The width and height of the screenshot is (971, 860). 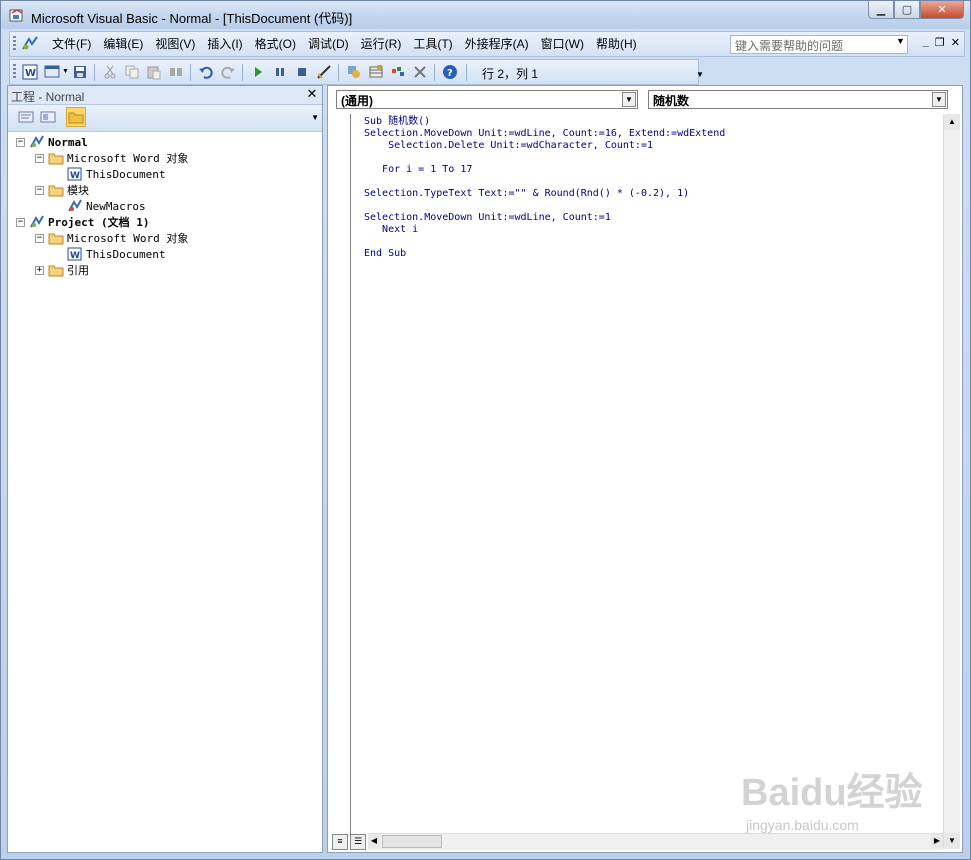 I want to click on menu-item-9: 窗口(W), so click(x=562, y=44).